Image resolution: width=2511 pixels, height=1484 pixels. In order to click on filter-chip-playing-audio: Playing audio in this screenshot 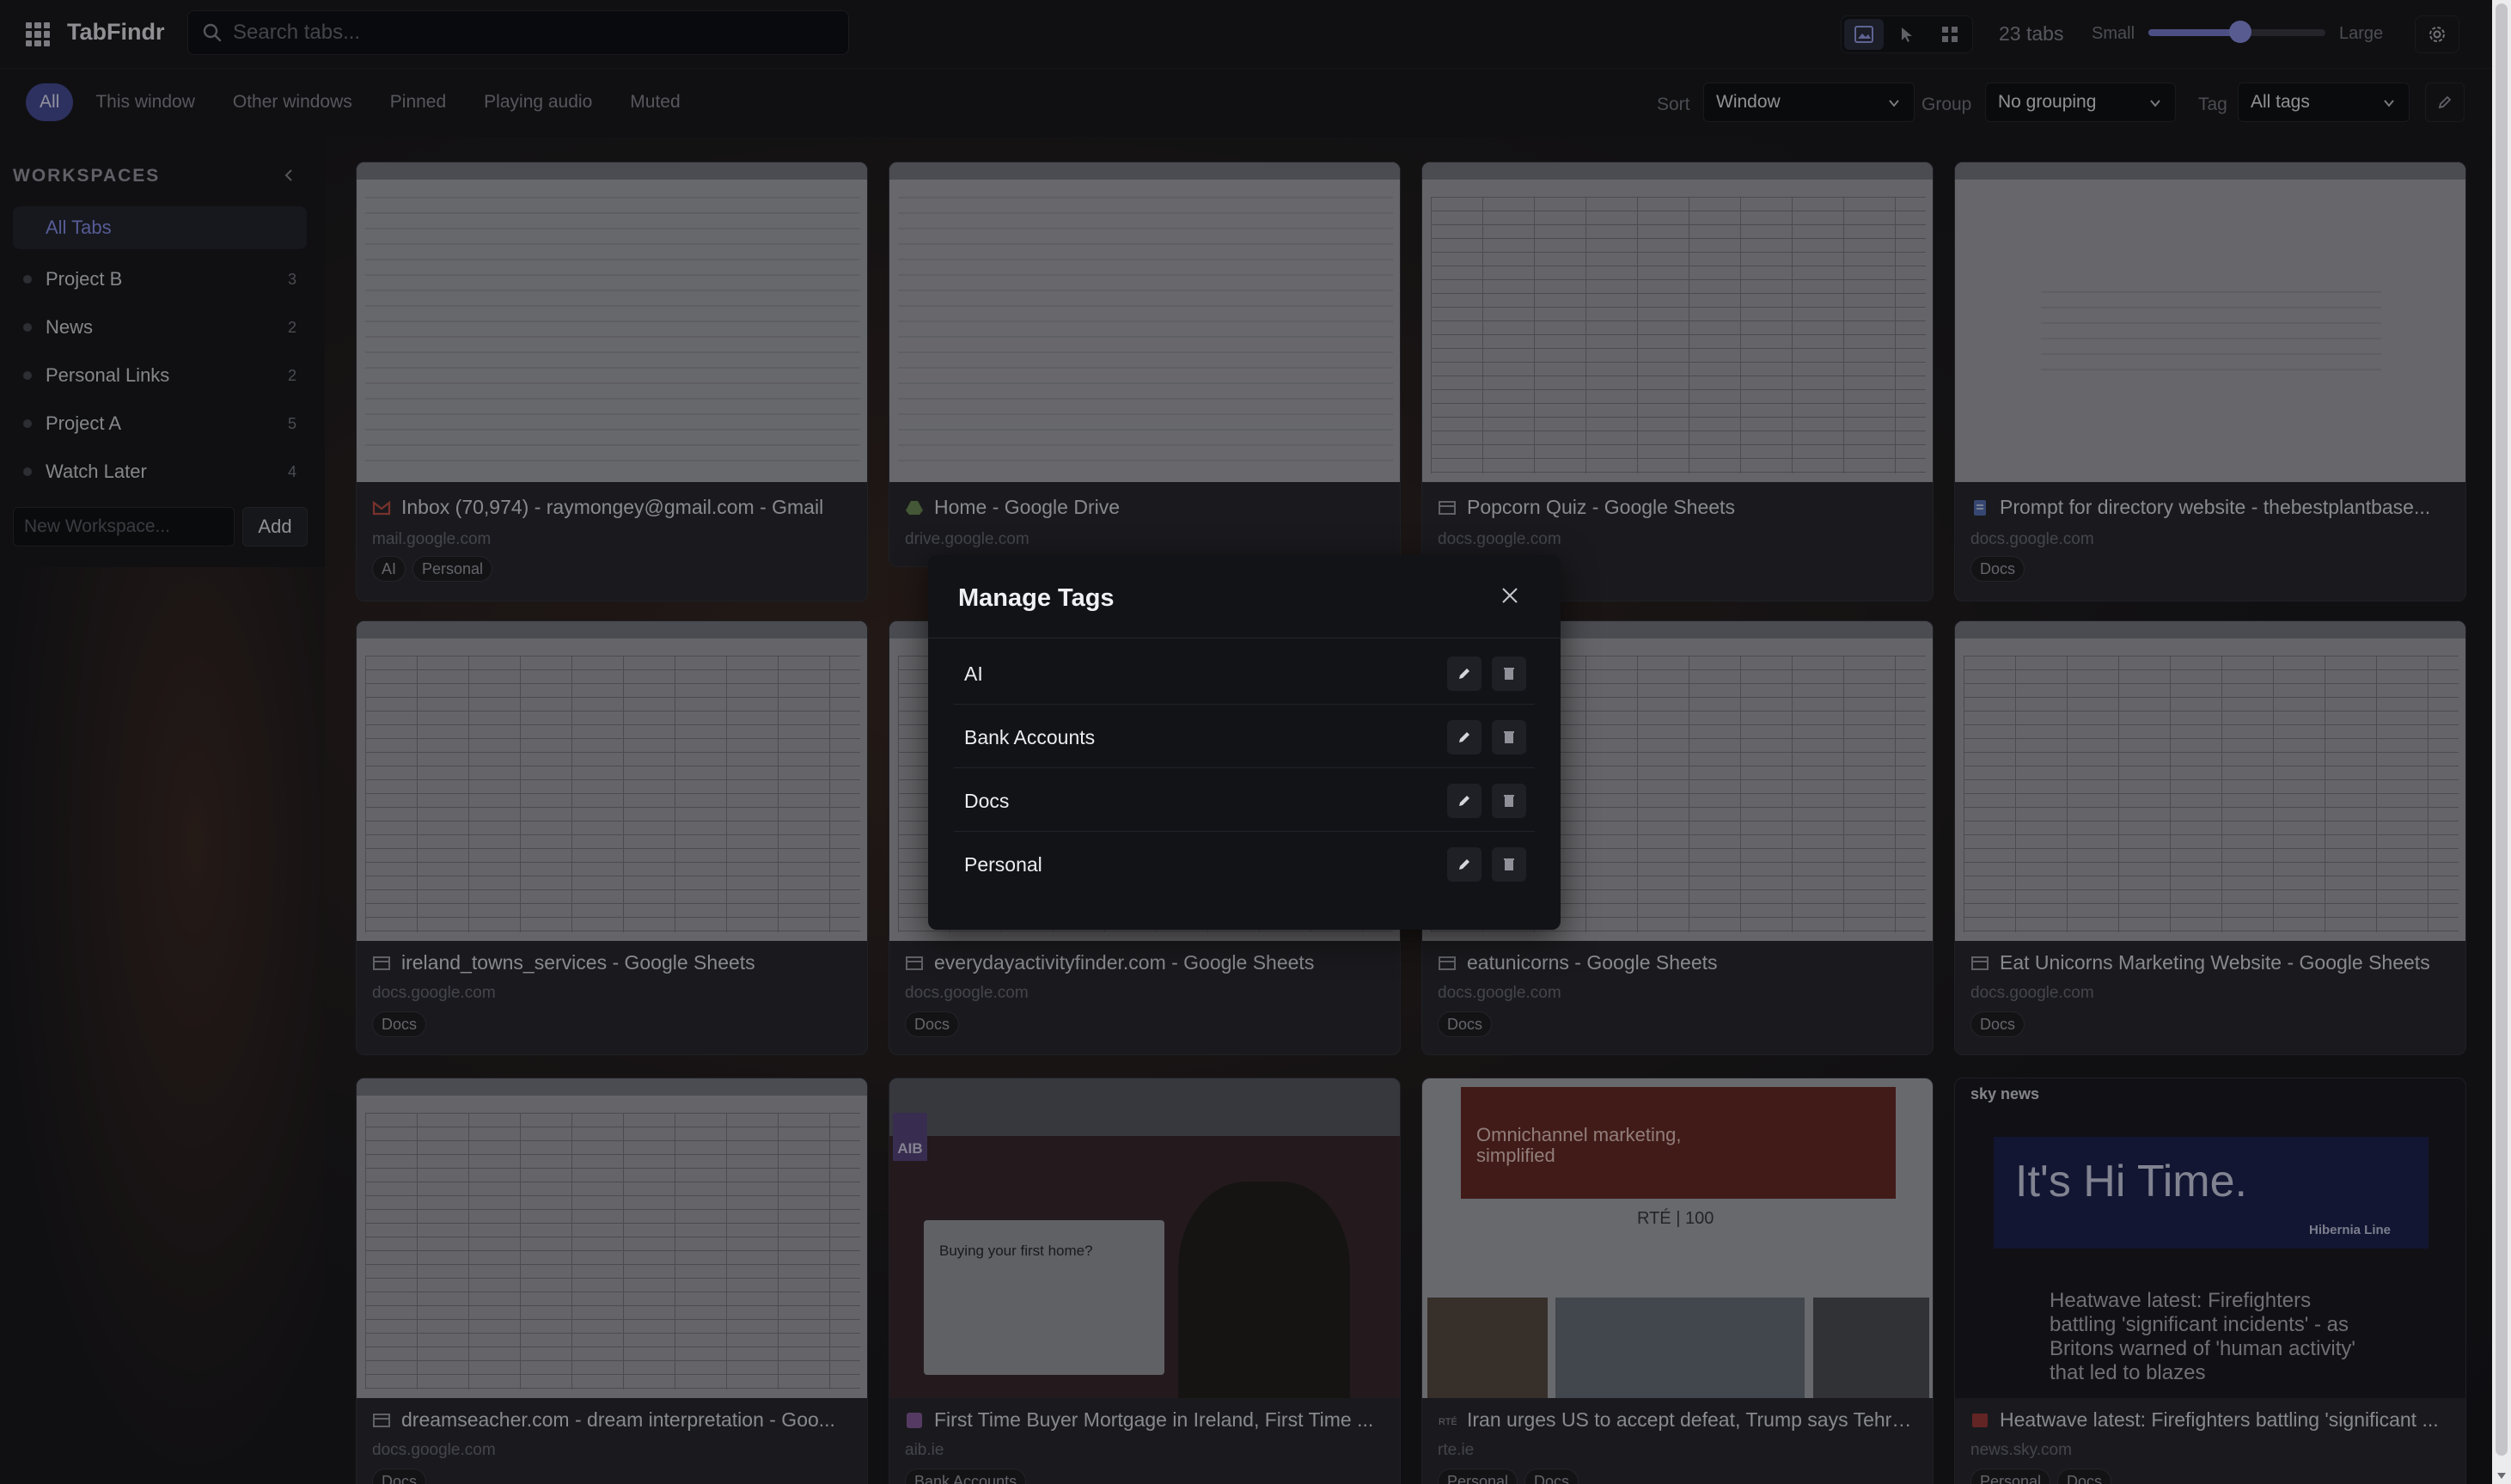, I will do `click(538, 102)`.